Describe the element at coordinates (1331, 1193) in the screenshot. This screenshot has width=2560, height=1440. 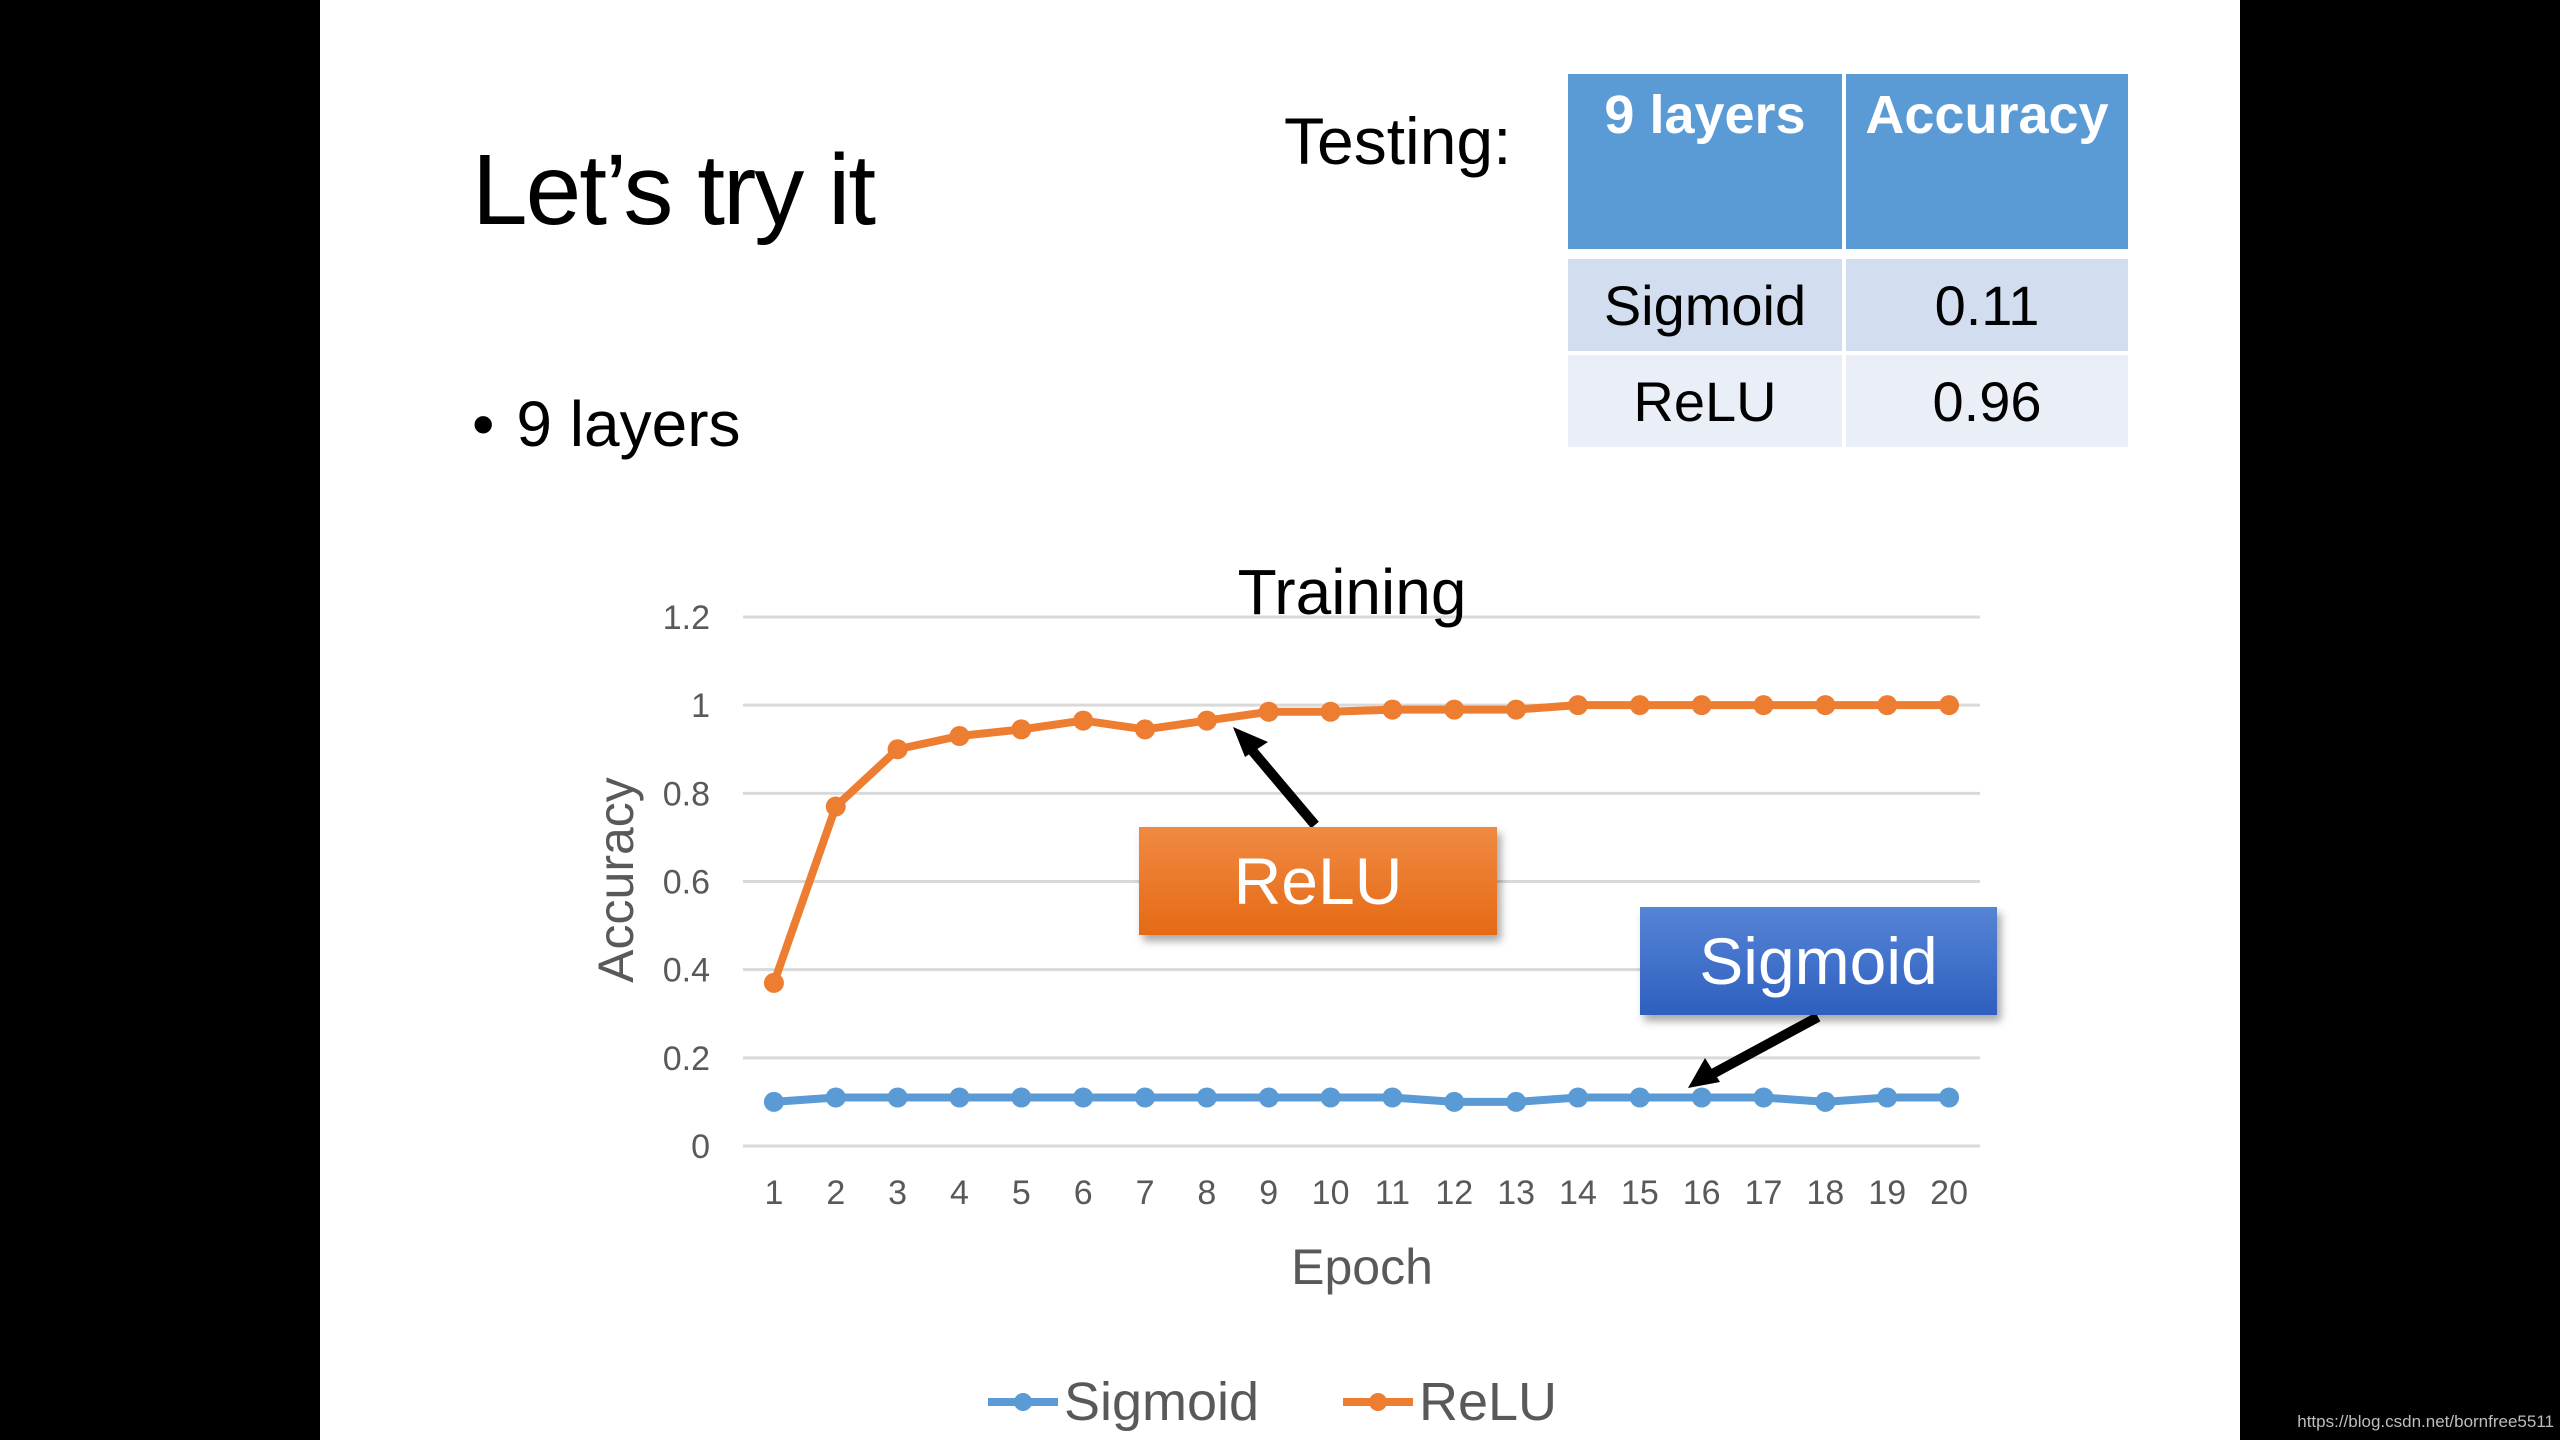
I see `x-tick-label: 10` at that location.